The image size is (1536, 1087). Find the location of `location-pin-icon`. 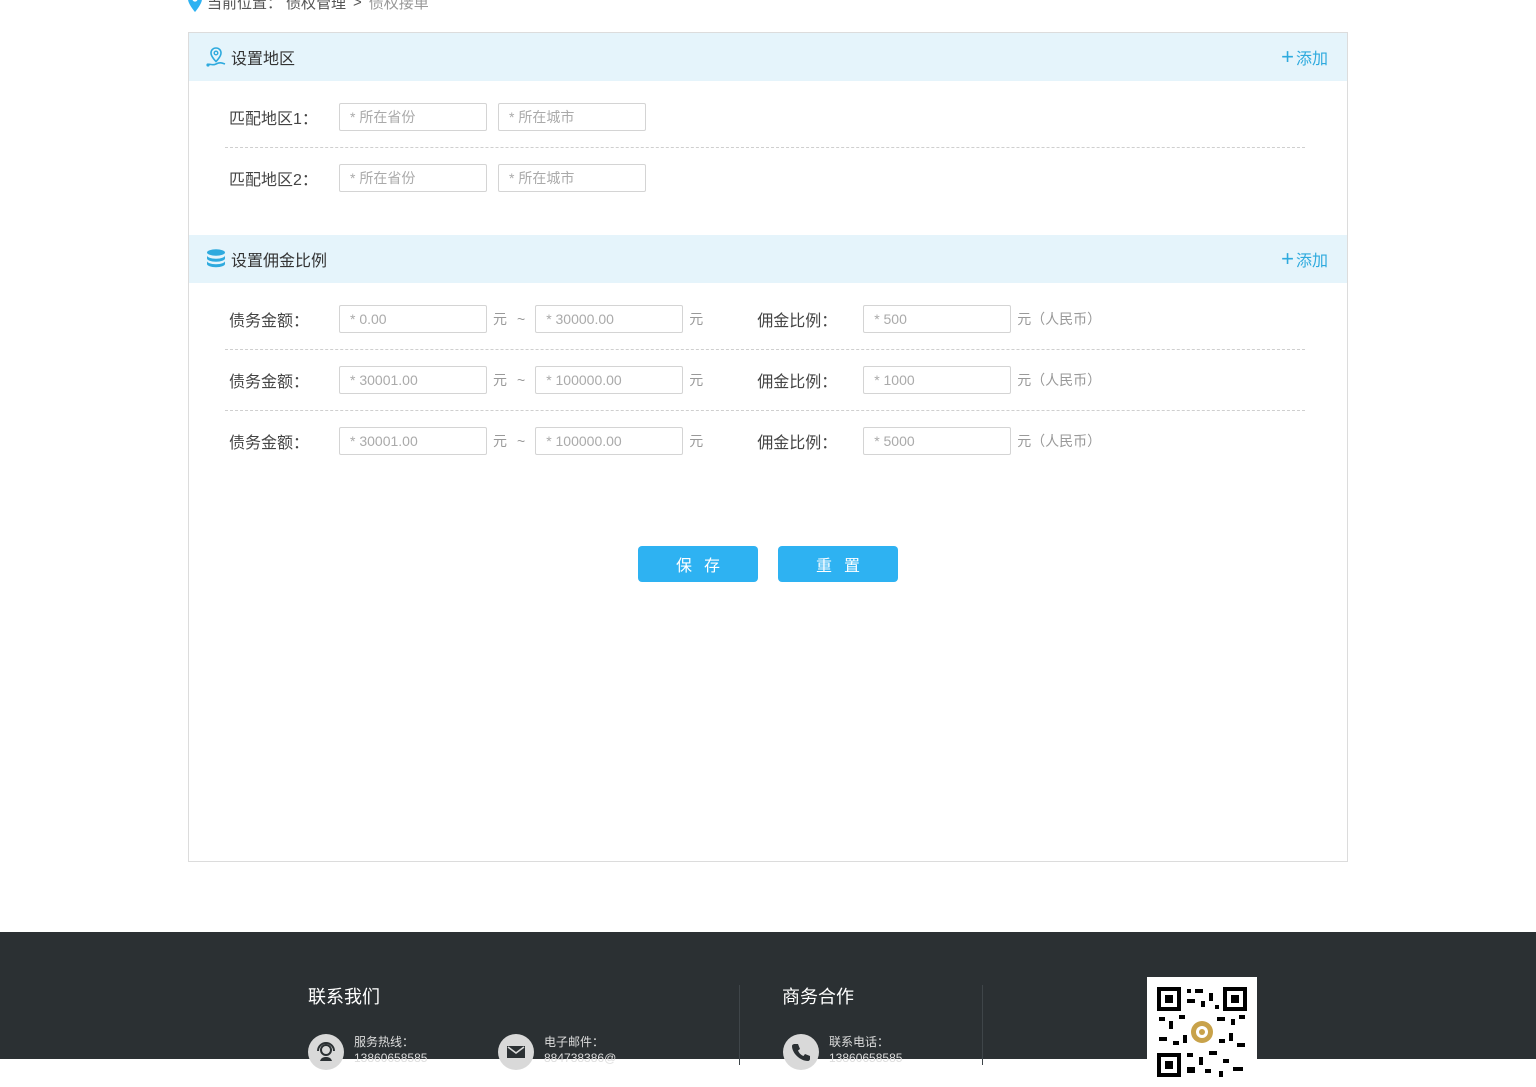

location-pin-icon is located at coordinates (195, 6).